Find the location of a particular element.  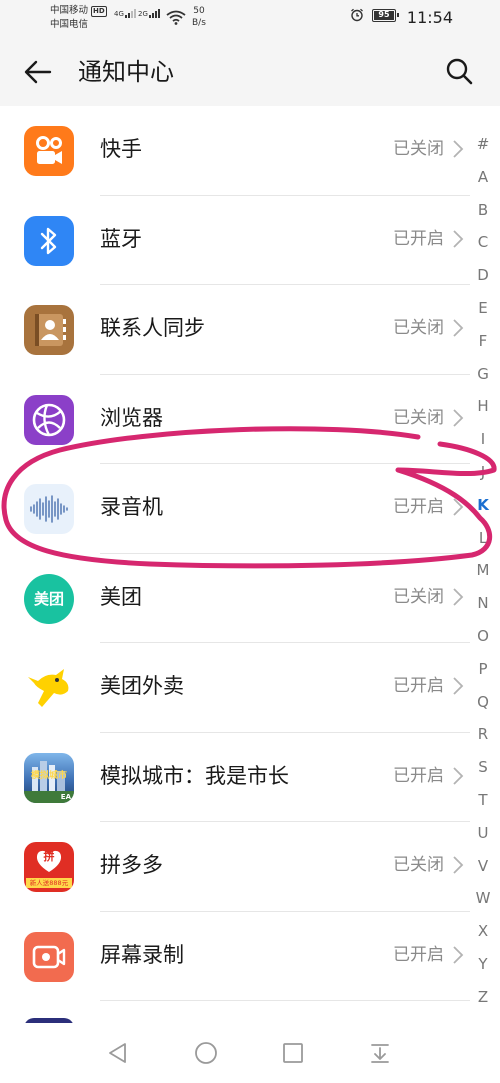

meituan-icon: 美团 is located at coordinates (49, 598).